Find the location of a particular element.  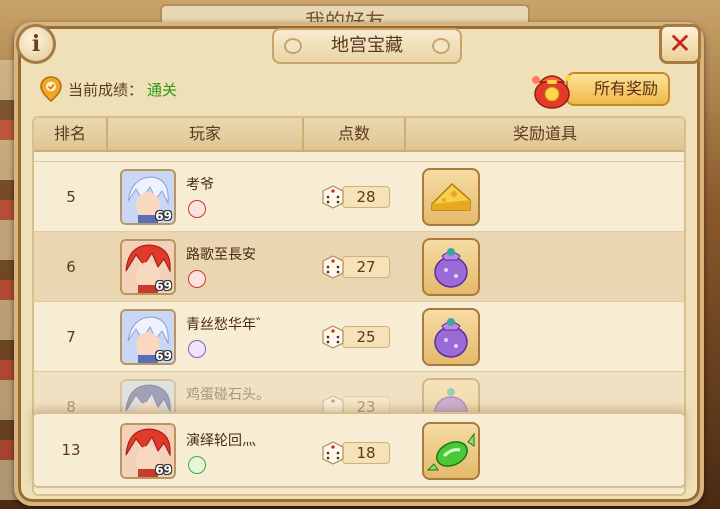

player-cell: 69 路歌至長安 is located at coordinates (206, 266).